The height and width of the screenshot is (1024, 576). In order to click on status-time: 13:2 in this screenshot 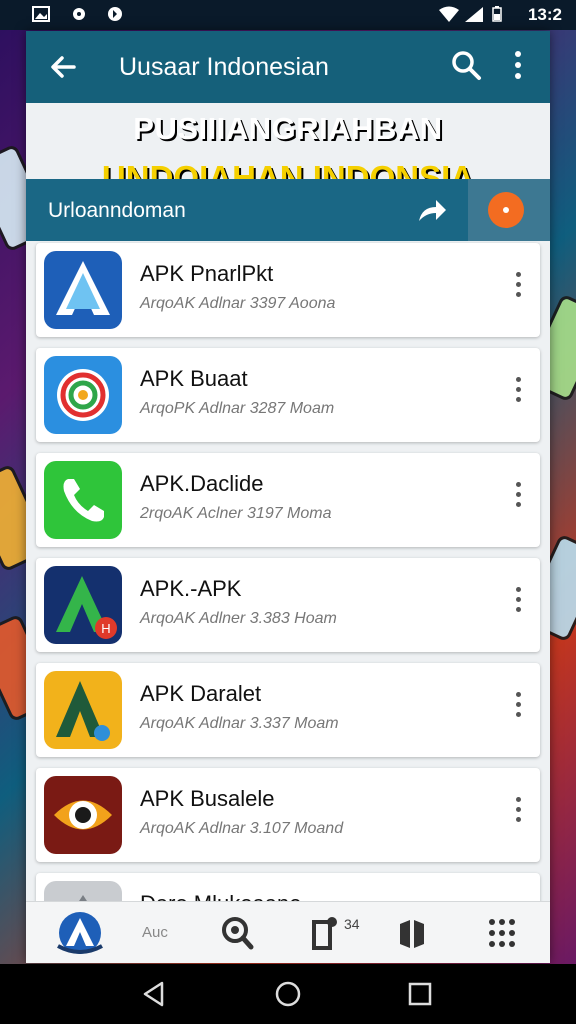, I will do `click(544, 14)`.